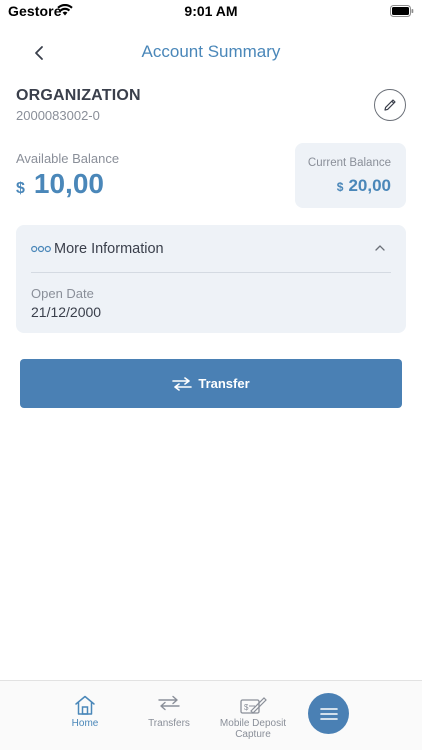 The height and width of the screenshot is (750, 422). Describe the element at coordinates (58, 115) in the screenshot. I see `account-number: 2000083002-0` at that location.